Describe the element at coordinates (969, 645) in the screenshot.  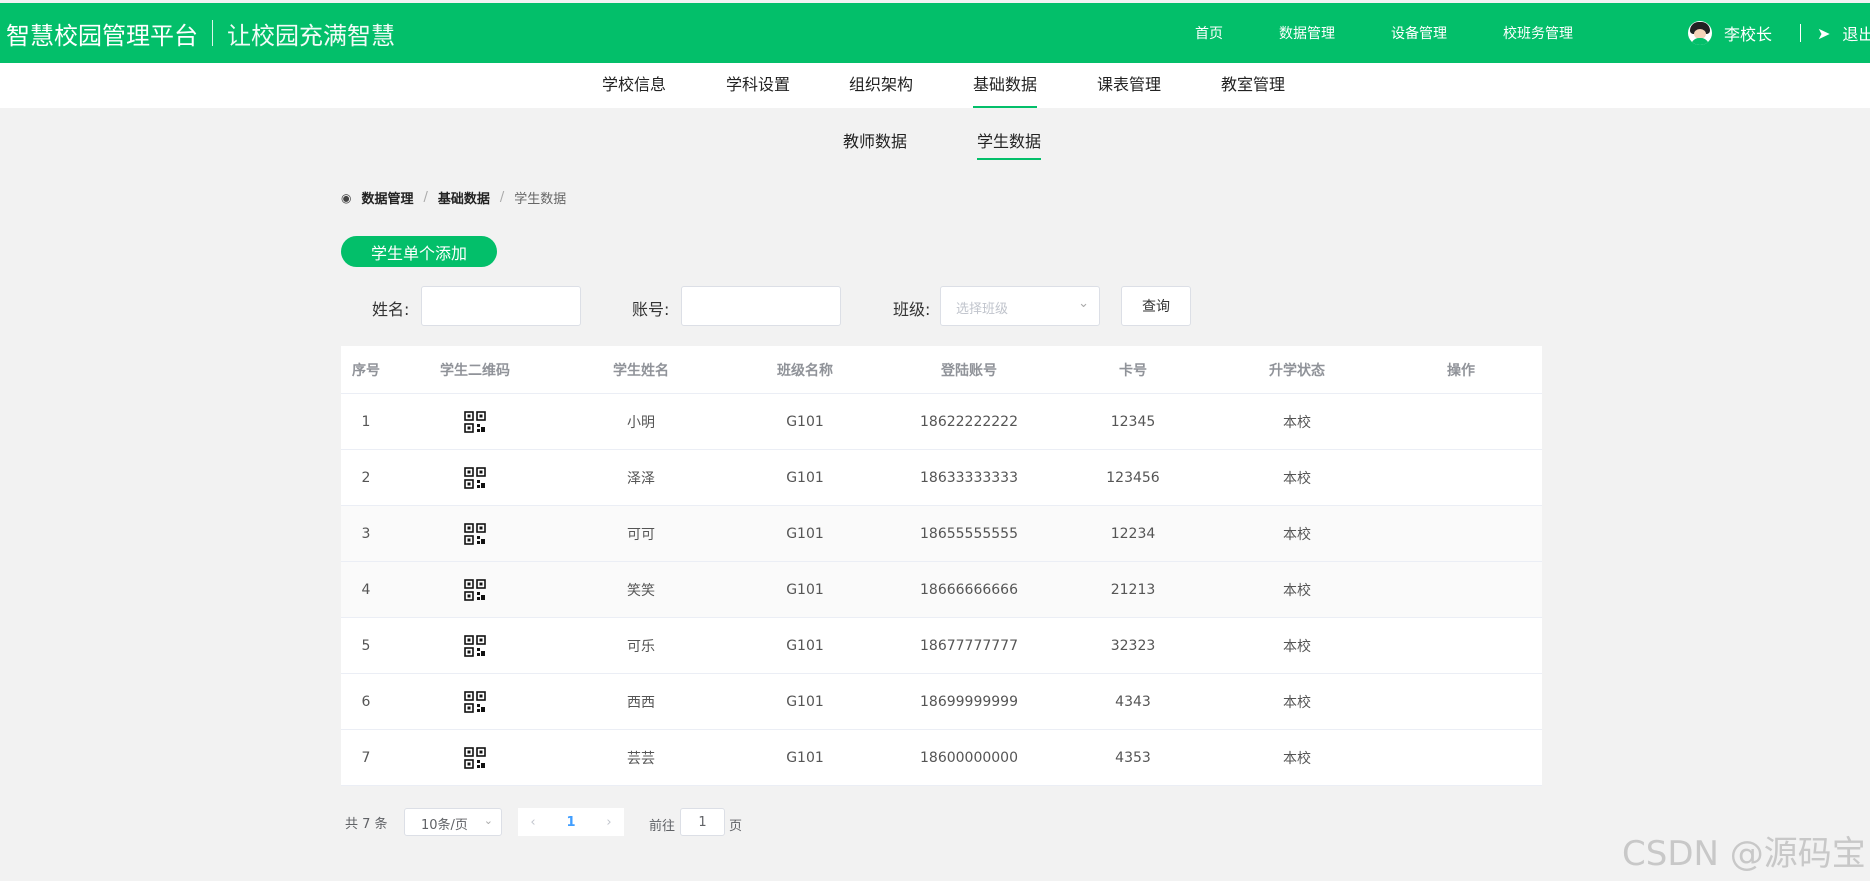
I see `cell-account: 18677777777` at that location.